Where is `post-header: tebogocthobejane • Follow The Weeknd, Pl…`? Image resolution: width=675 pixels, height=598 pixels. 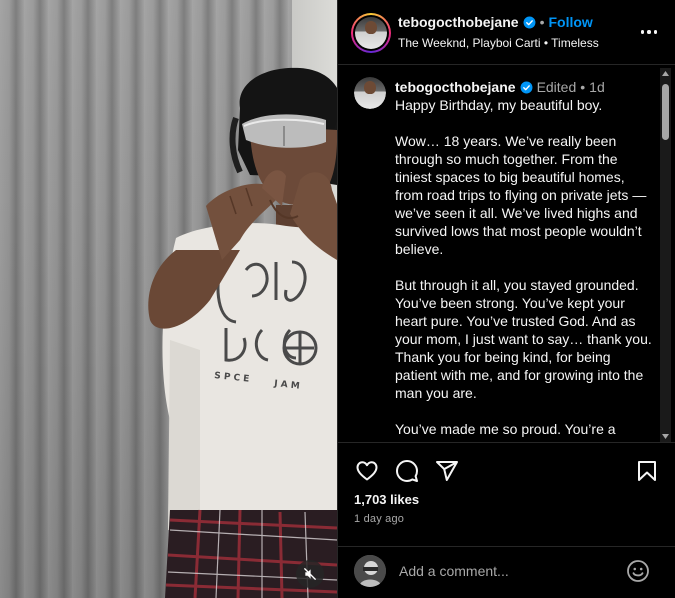 post-header: tebogocthobejane • Follow The Weeknd, Pl… is located at coordinates (506, 32).